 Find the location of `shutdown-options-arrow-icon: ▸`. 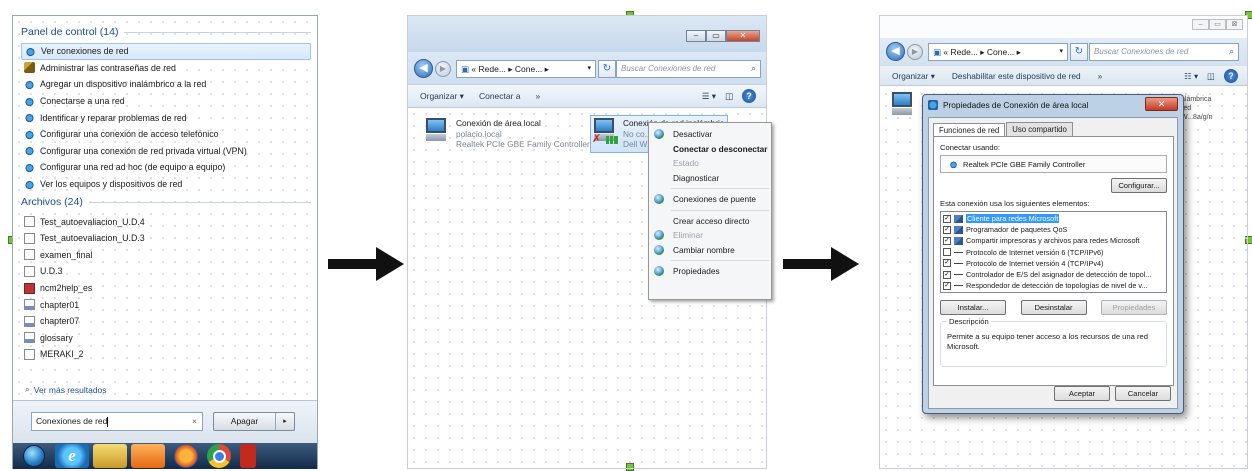

shutdown-options-arrow-icon: ▸ is located at coordinates (285, 421).